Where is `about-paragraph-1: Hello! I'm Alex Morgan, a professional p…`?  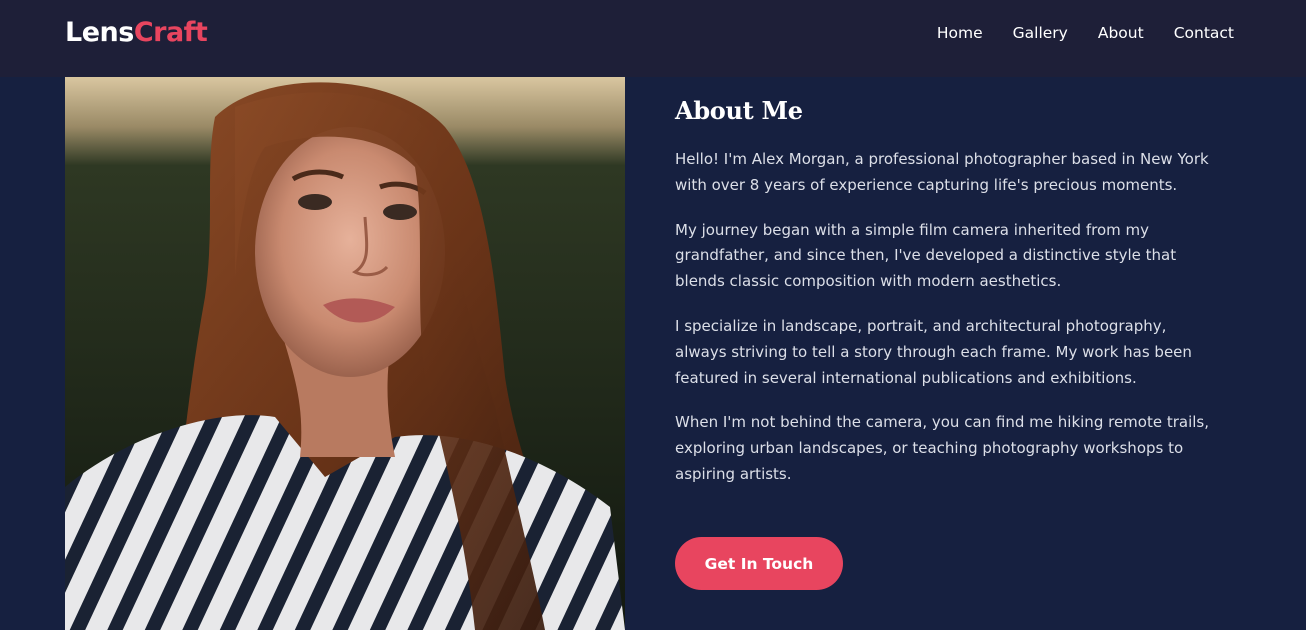 about-paragraph-1: Hello! I'm Alex Morgan, a professional p… is located at coordinates (942, 172).